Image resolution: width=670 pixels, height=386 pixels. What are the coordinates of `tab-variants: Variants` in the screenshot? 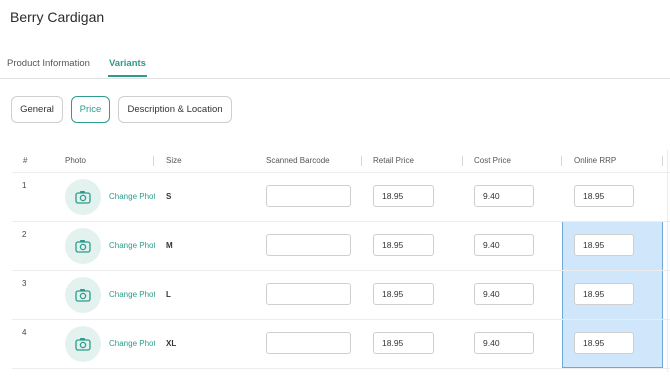 It's located at (127, 63).